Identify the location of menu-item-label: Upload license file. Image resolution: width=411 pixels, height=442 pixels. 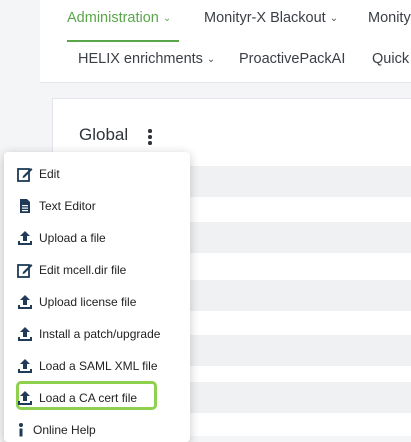
(88, 302).